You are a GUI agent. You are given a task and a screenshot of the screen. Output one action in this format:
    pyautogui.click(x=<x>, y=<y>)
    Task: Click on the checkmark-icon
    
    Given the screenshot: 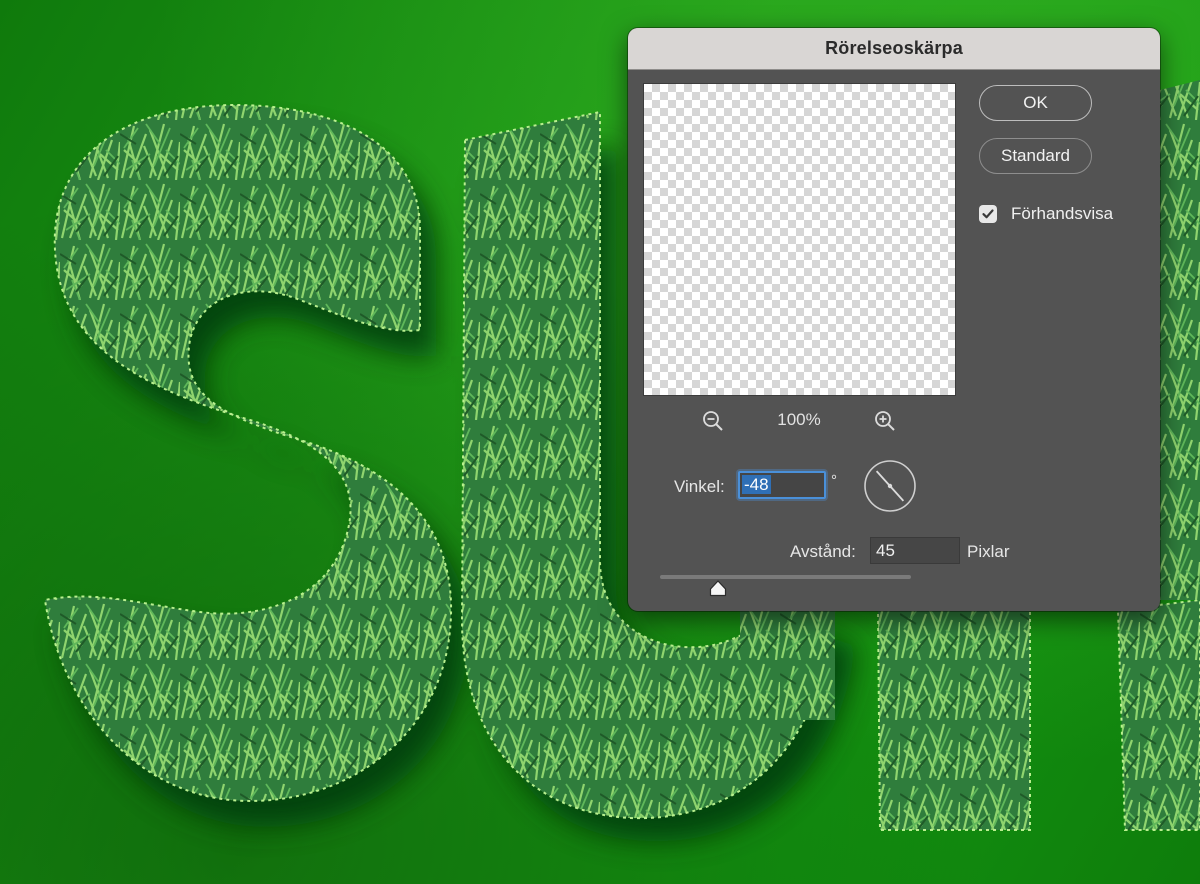 What is the action you would take?
    pyautogui.click(x=988, y=214)
    